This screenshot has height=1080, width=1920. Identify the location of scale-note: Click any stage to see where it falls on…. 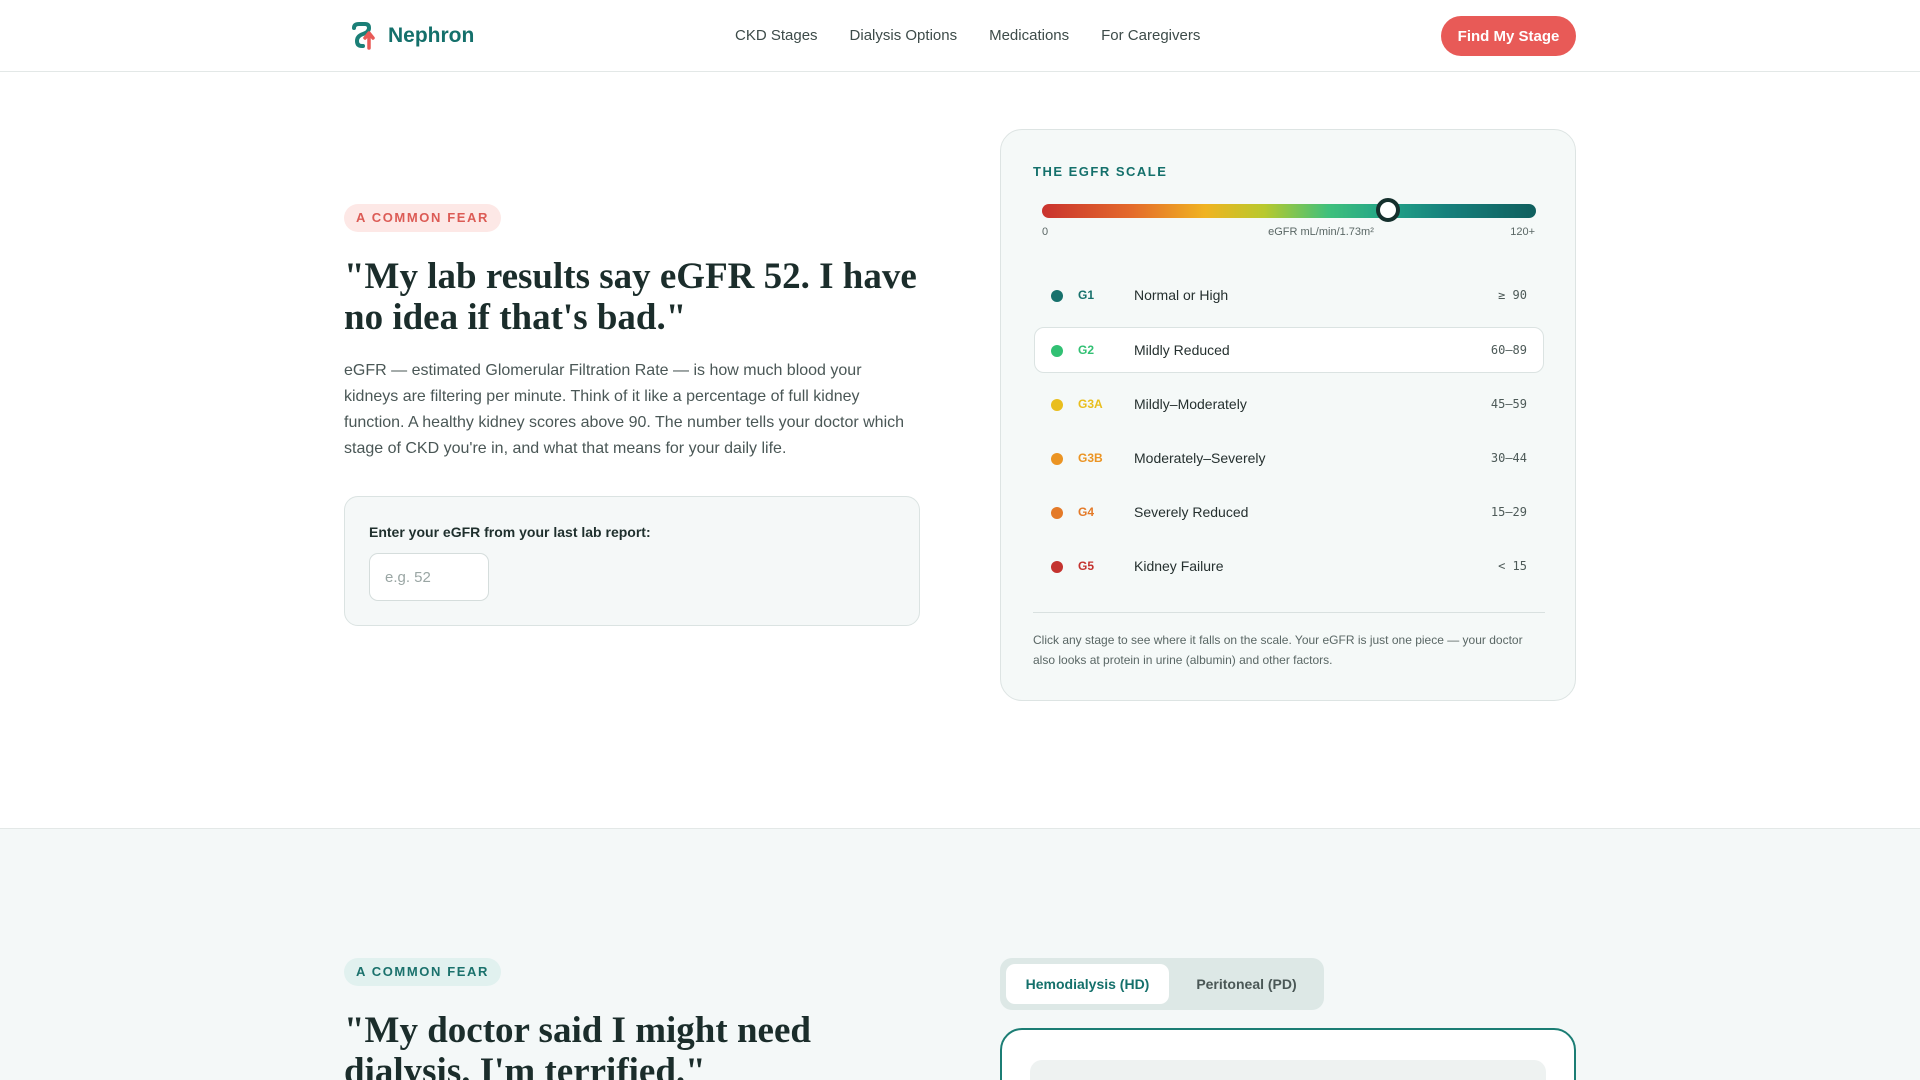
(1278, 650).